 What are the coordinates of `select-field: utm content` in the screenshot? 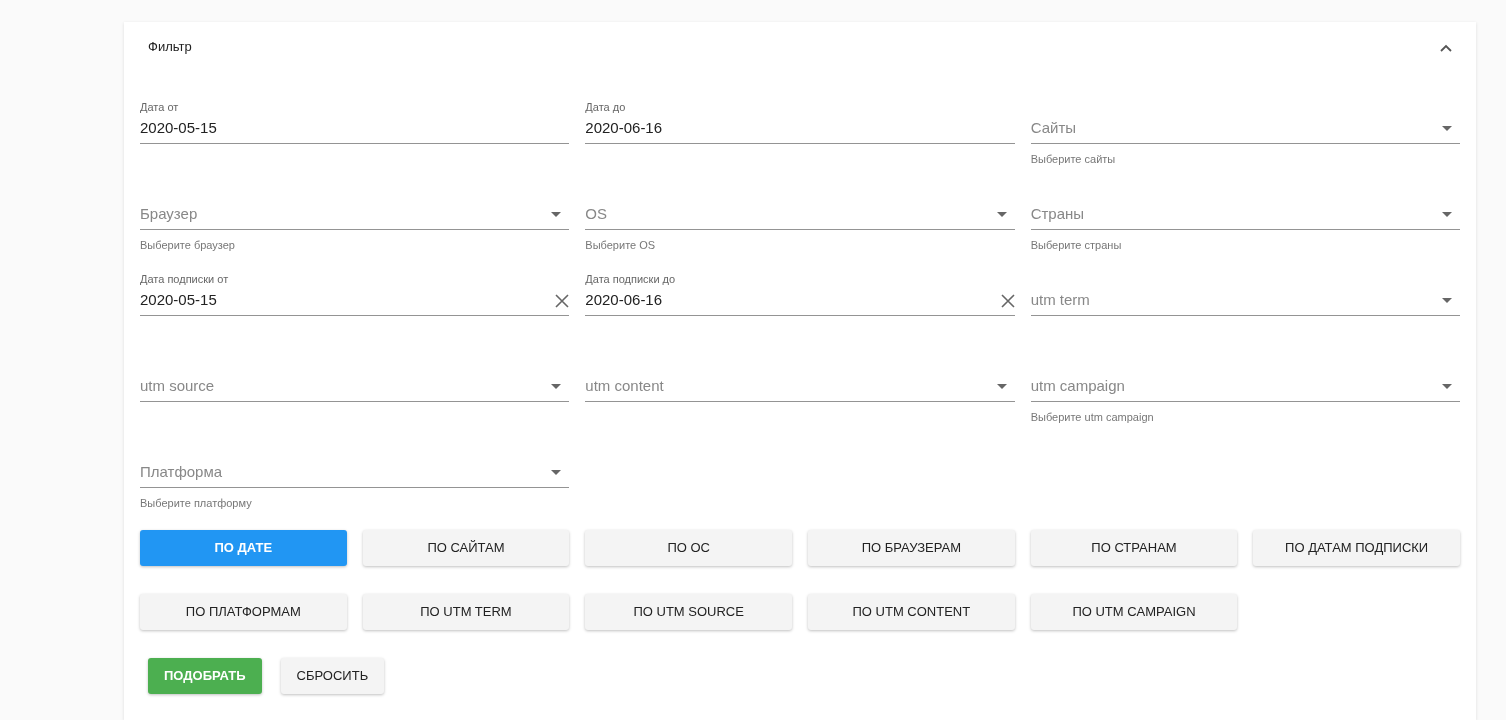 It's located at (800, 387).